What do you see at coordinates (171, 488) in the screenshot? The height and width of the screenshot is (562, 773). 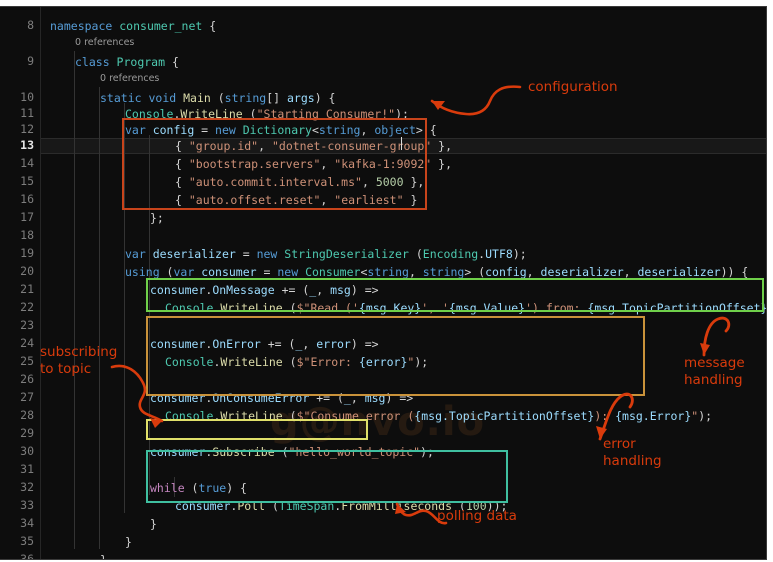 I see `code-token: while` at bounding box center [171, 488].